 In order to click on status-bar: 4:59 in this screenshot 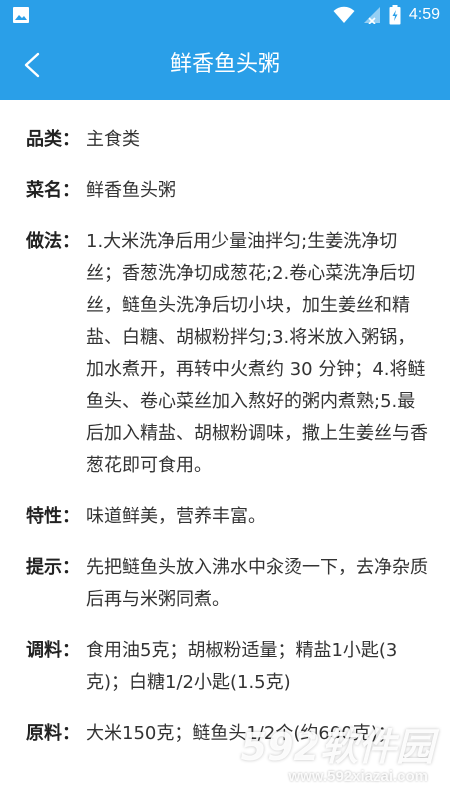, I will do `click(225, 15)`.